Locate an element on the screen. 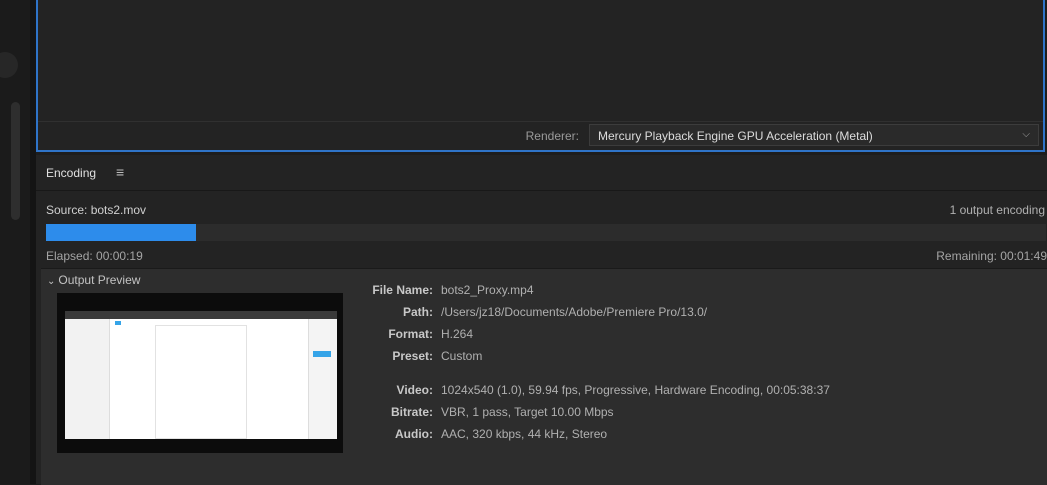 This screenshot has height=485, width=1047. remaining-time: Remaining: 00:01:49 is located at coordinates (991, 256).